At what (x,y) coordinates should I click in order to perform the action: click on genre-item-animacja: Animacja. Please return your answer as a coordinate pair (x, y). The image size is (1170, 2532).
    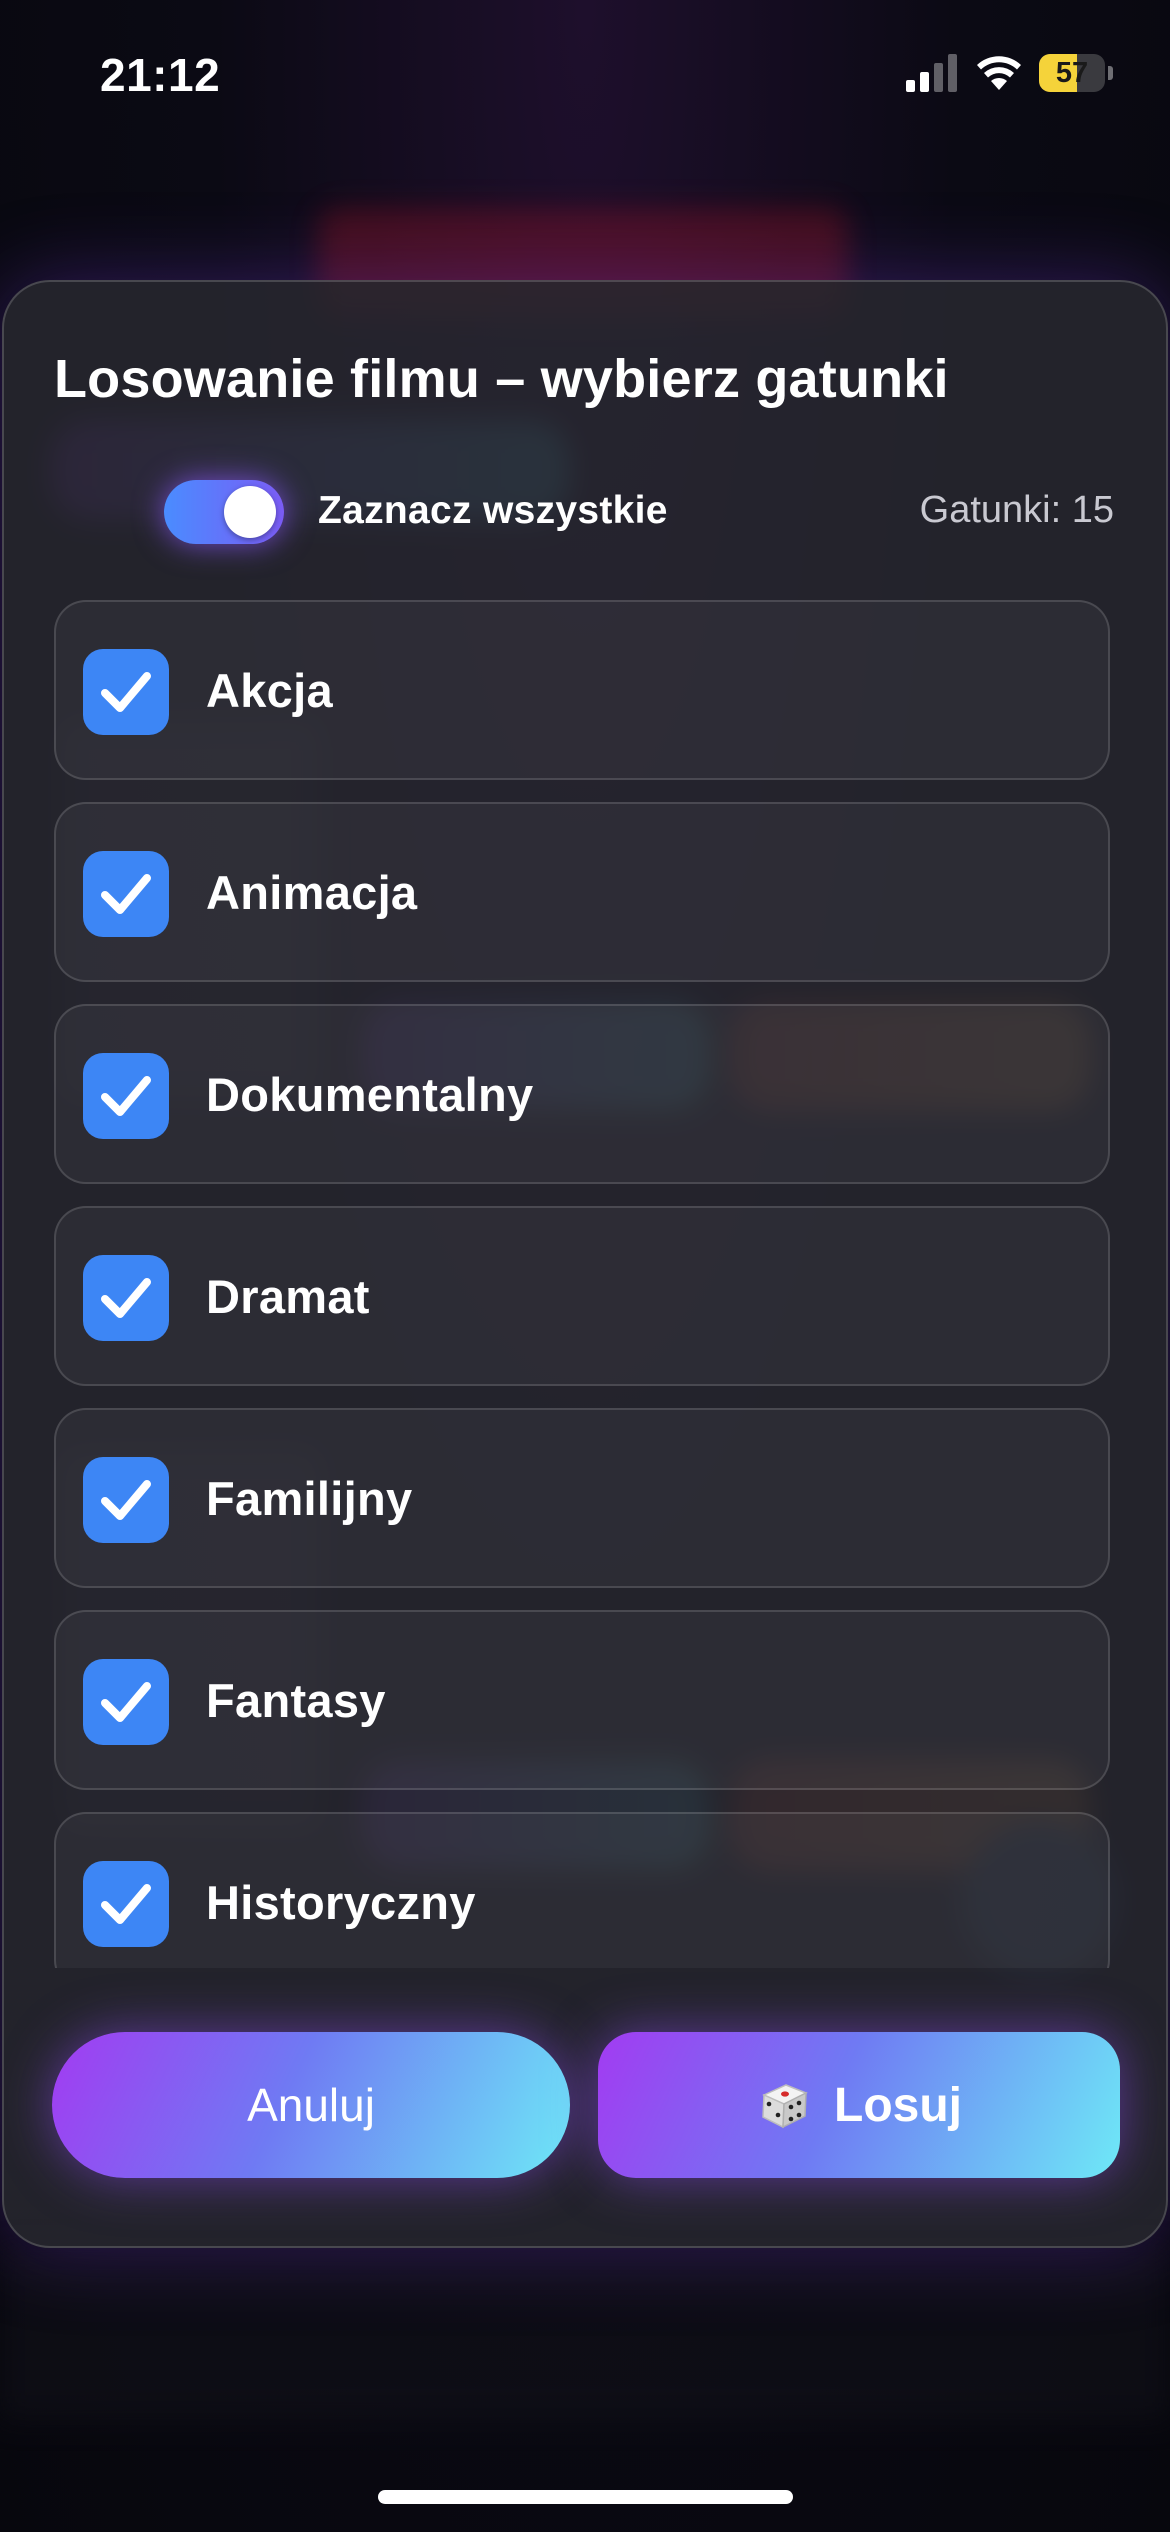
    Looking at the image, I should click on (582, 892).